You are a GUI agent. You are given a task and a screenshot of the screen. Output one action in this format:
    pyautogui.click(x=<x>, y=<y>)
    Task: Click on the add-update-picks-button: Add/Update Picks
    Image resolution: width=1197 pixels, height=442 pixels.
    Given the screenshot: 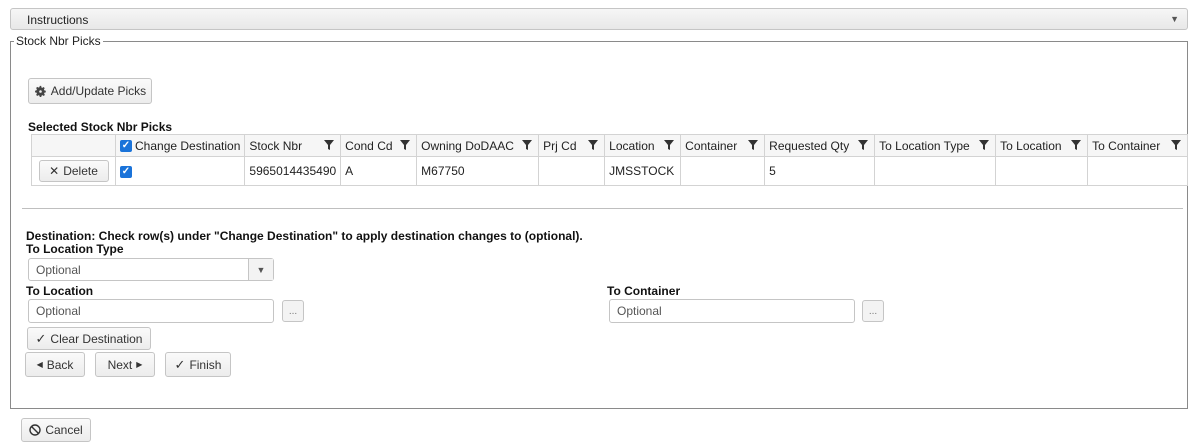 What is the action you would take?
    pyautogui.click(x=90, y=91)
    